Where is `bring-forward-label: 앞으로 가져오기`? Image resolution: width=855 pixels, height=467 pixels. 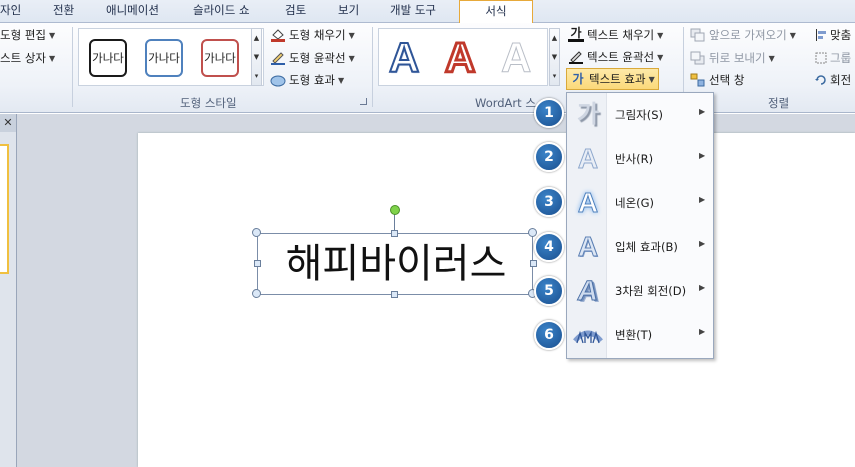 bring-forward-label: 앞으로 가져오기 is located at coordinates (748, 35).